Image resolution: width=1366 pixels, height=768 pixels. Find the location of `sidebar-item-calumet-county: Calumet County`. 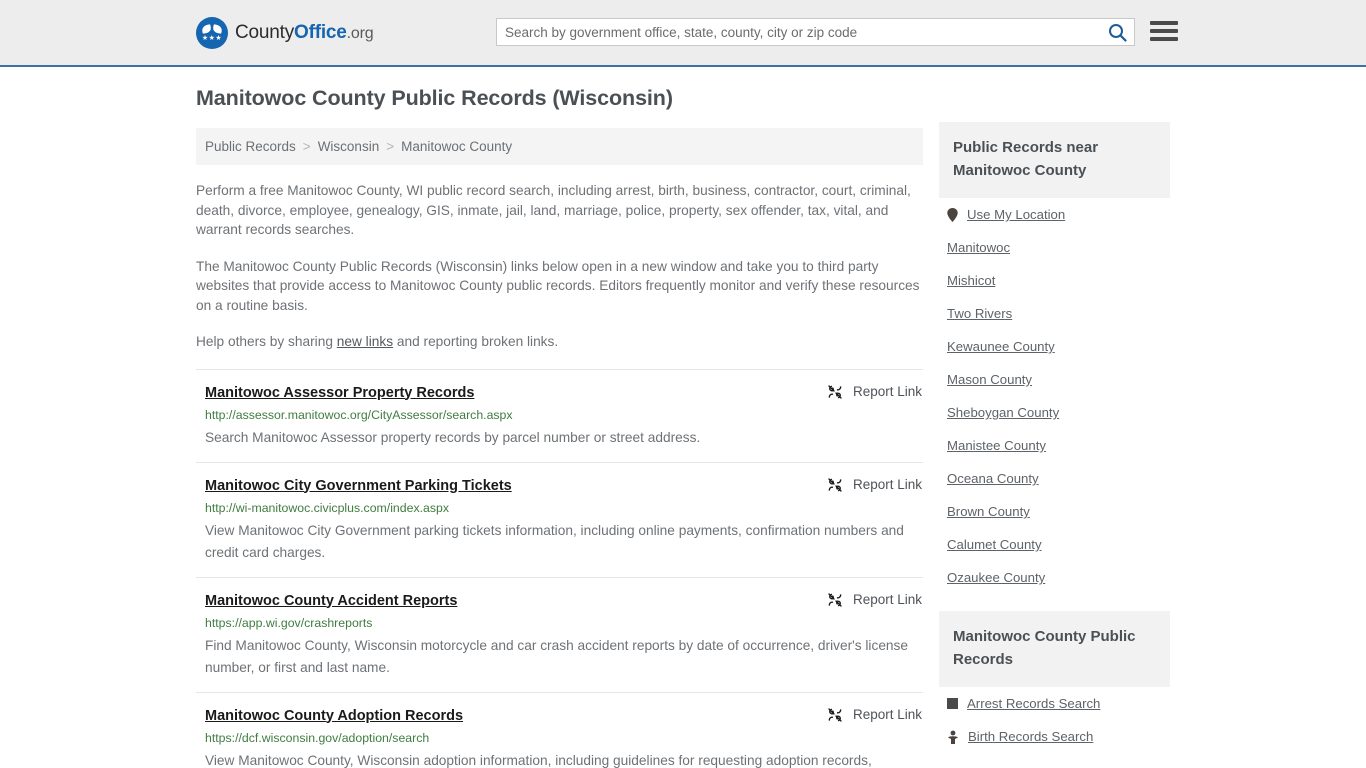

sidebar-item-calumet-county: Calumet County is located at coordinates (1054, 544).